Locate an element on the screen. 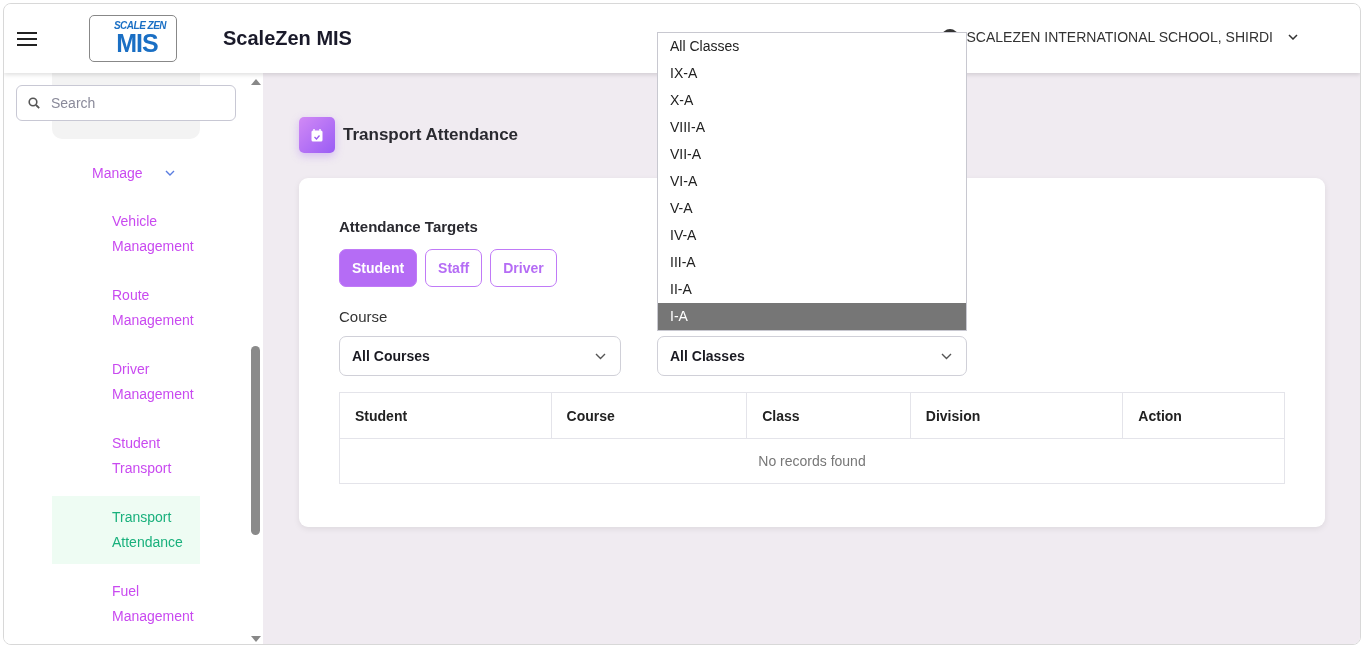 The image size is (1366, 645). column-header: Action is located at coordinates (1160, 416).